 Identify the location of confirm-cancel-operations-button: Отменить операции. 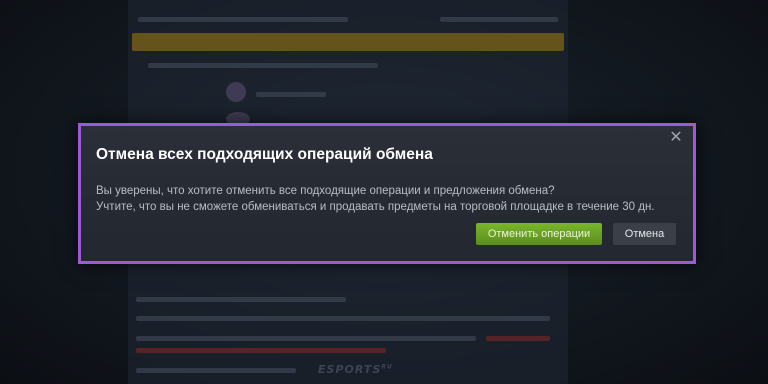
(539, 234).